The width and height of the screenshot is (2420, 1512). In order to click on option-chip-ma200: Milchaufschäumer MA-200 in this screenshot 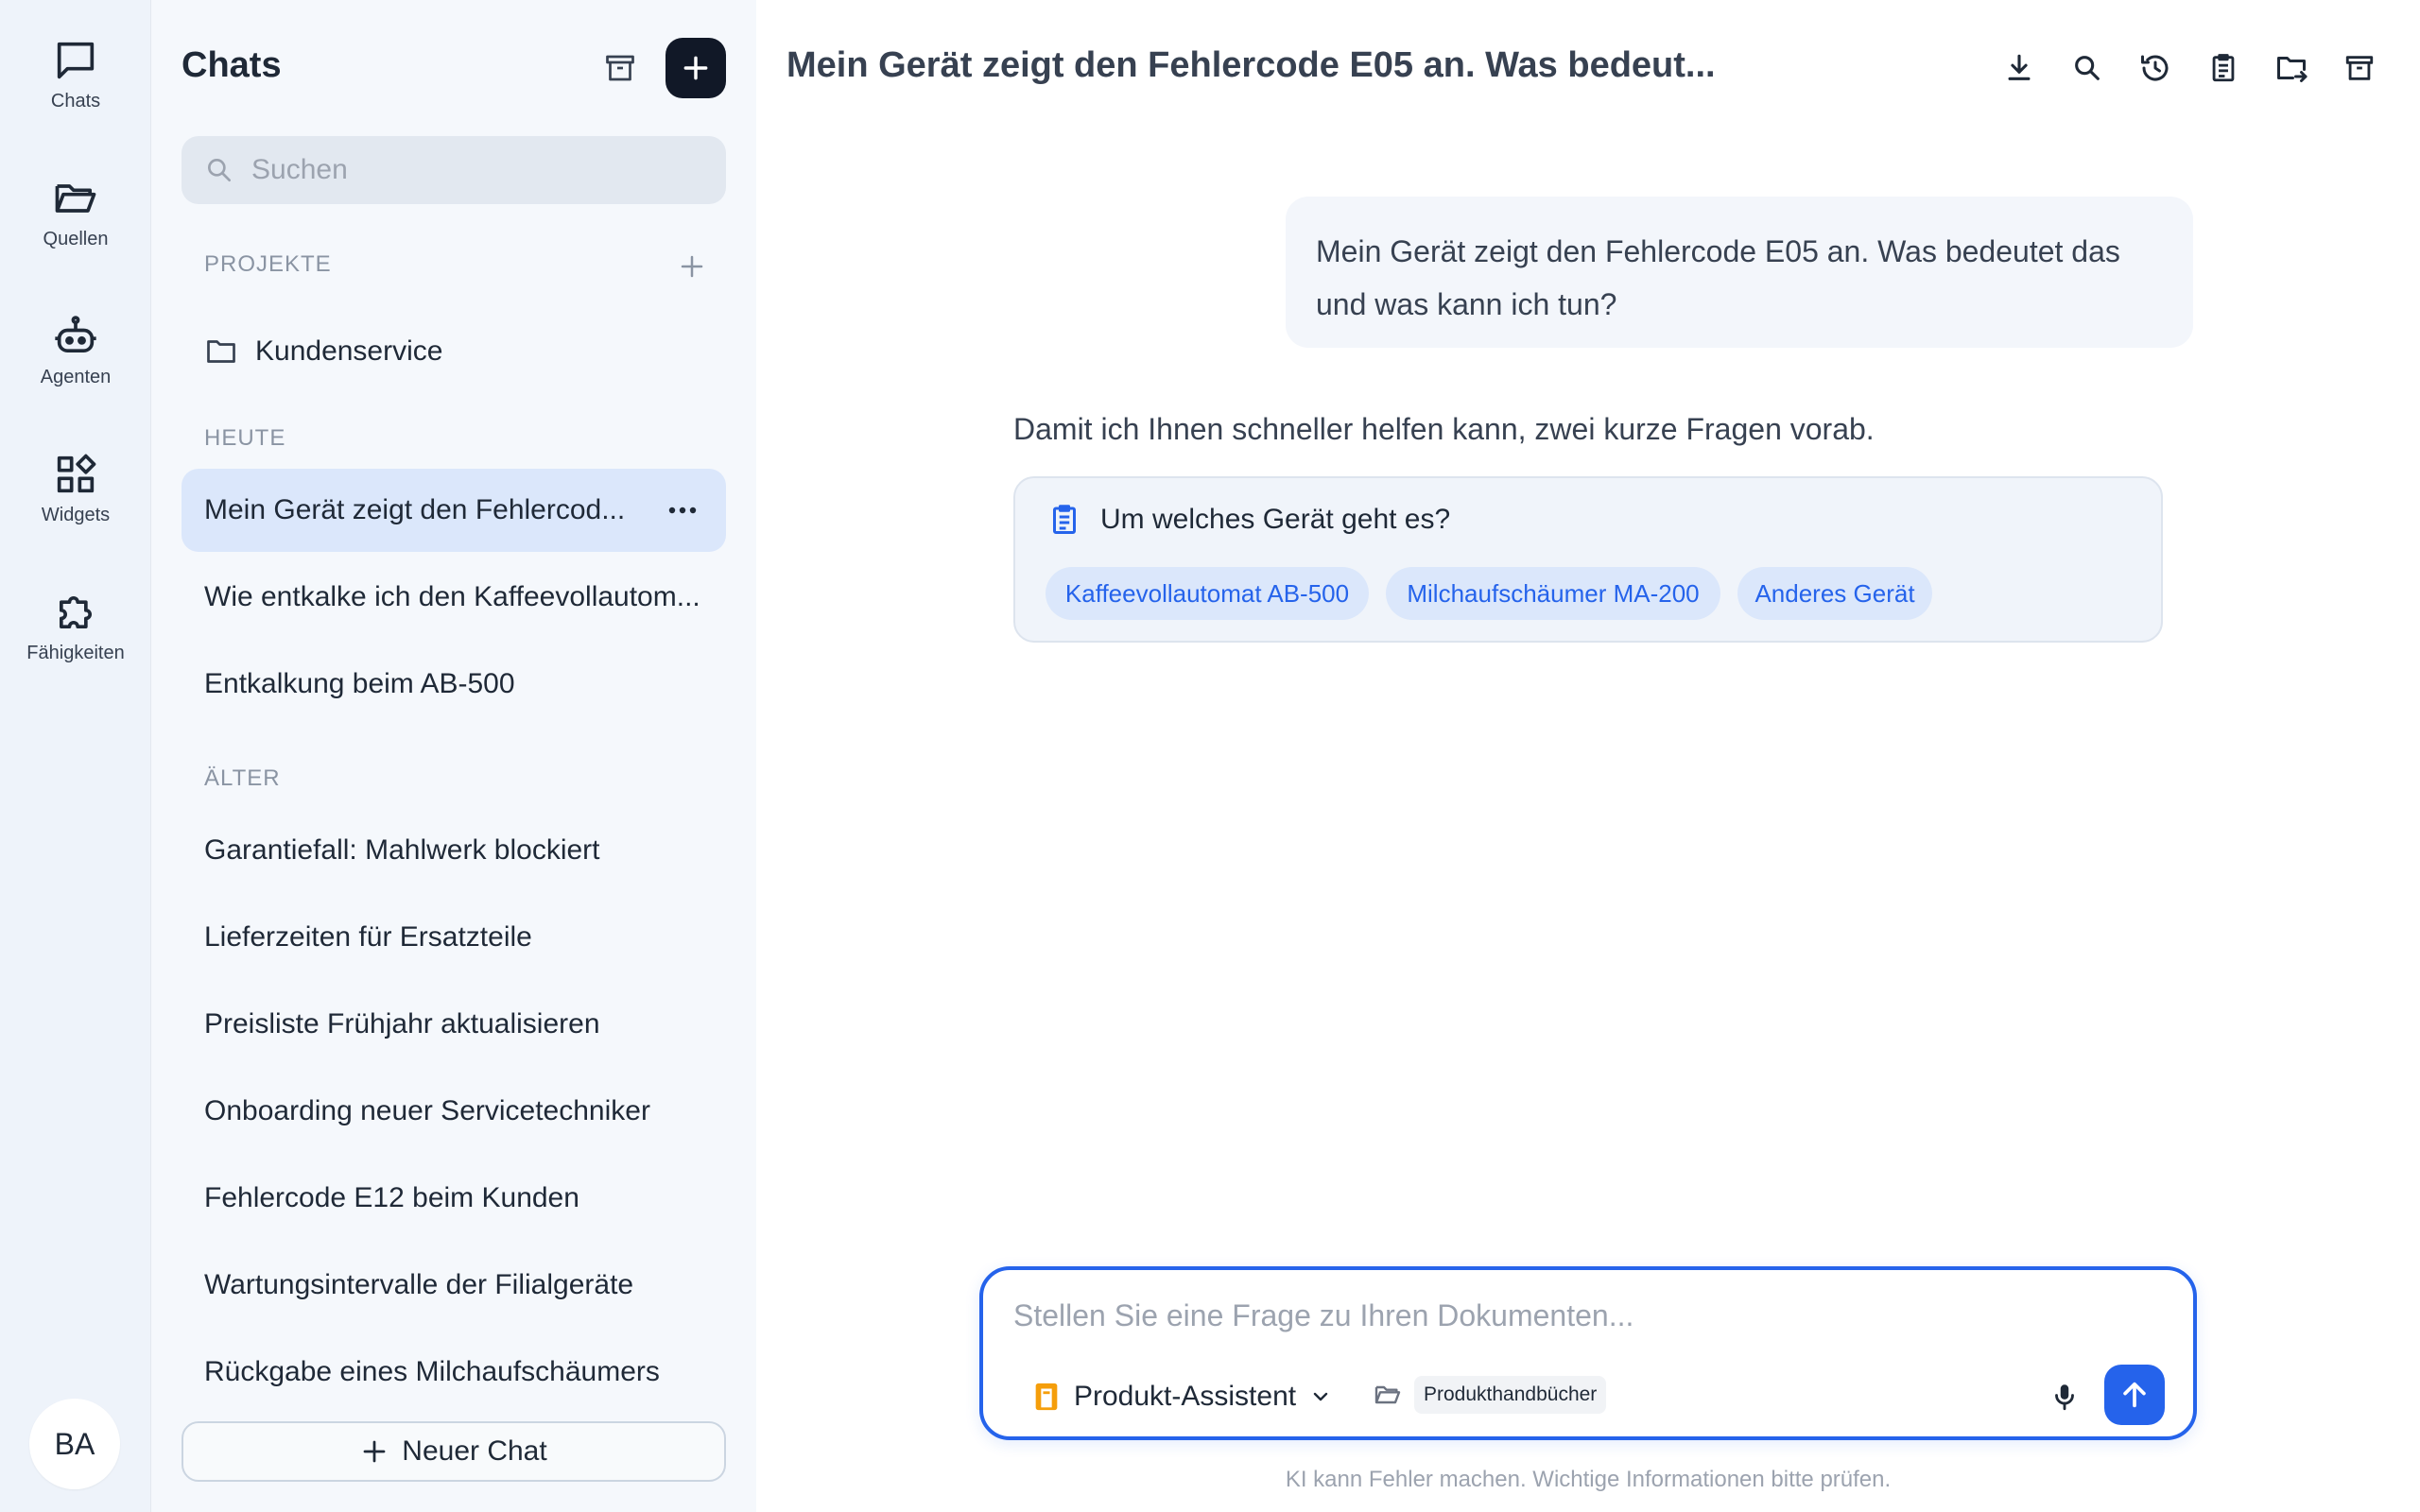, I will do `click(1553, 593)`.